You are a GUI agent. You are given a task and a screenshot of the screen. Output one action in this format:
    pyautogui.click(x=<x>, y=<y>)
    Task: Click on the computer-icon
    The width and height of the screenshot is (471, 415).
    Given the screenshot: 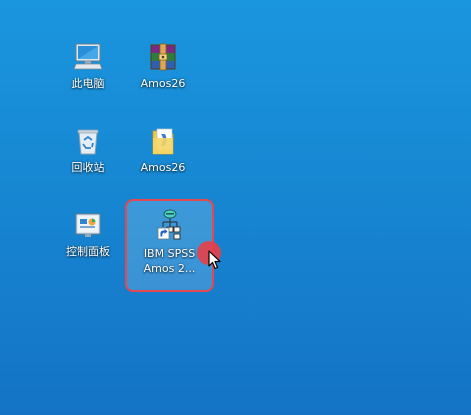 What is the action you would take?
    pyautogui.click(x=88, y=56)
    